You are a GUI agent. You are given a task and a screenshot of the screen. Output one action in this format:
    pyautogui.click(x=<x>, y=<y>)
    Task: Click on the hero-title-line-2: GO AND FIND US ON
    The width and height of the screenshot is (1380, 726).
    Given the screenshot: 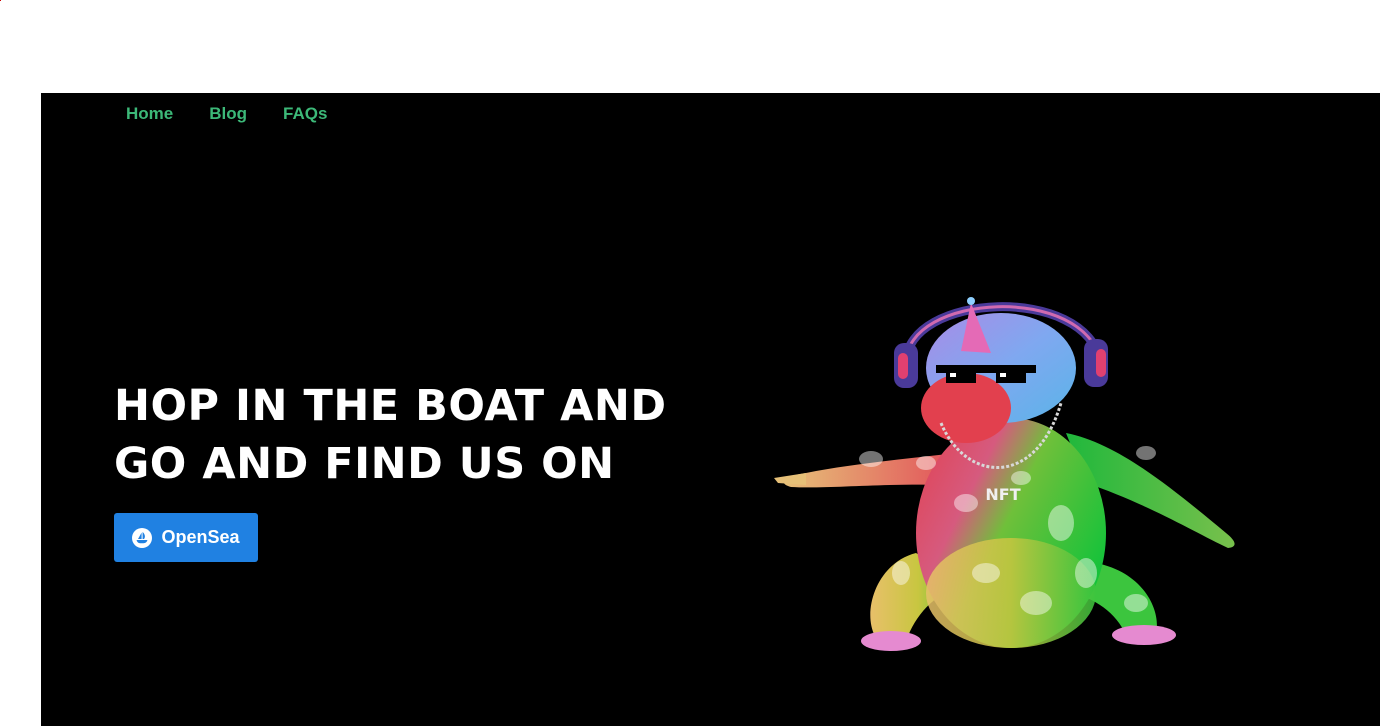 What is the action you would take?
    pyautogui.click(x=364, y=464)
    